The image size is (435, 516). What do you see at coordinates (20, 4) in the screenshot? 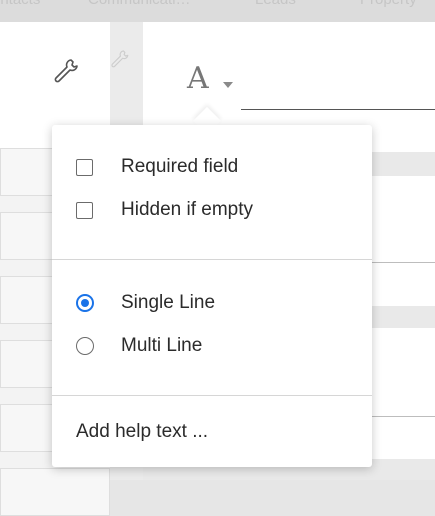
I see `tab-contacts: intacts` at bounding box center [20, 4].